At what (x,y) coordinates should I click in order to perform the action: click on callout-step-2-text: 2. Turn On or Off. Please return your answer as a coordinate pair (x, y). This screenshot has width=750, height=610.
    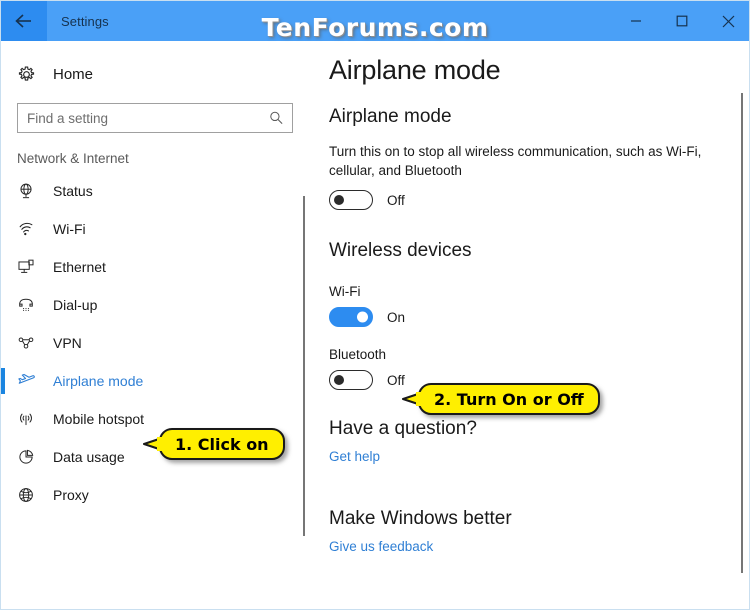
    Looking at the image, I should click on (509, 399).